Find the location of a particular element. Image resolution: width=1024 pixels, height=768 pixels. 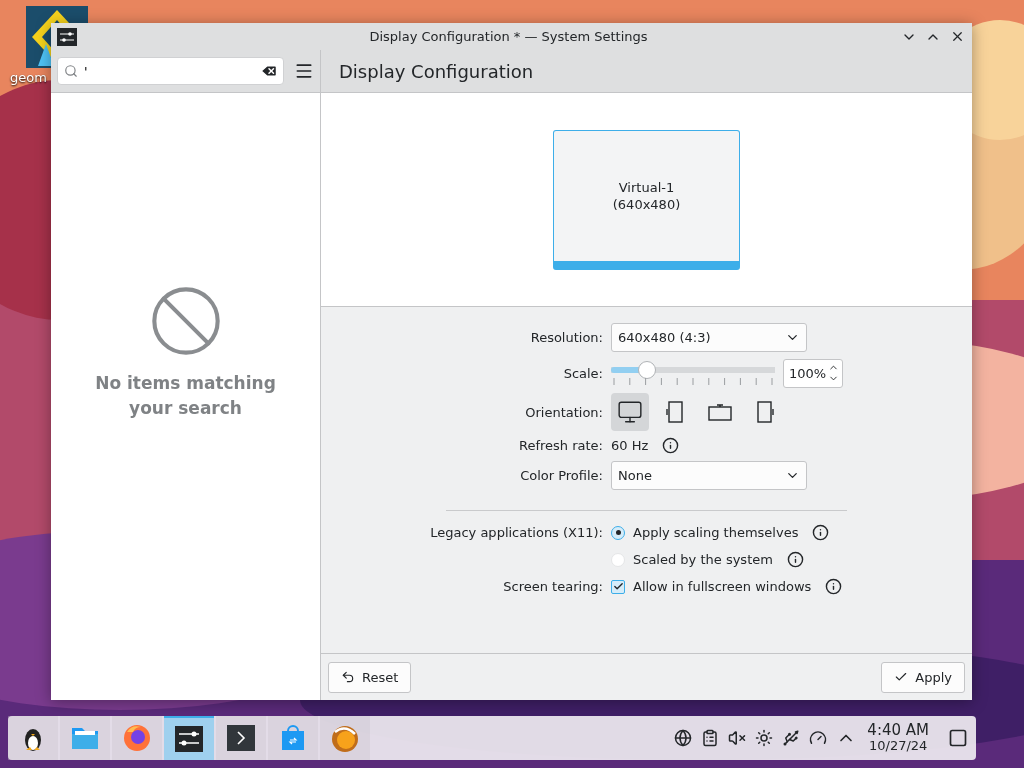

clock: 4:40 AM 10/27/24 is located at coordinates (898, 738).